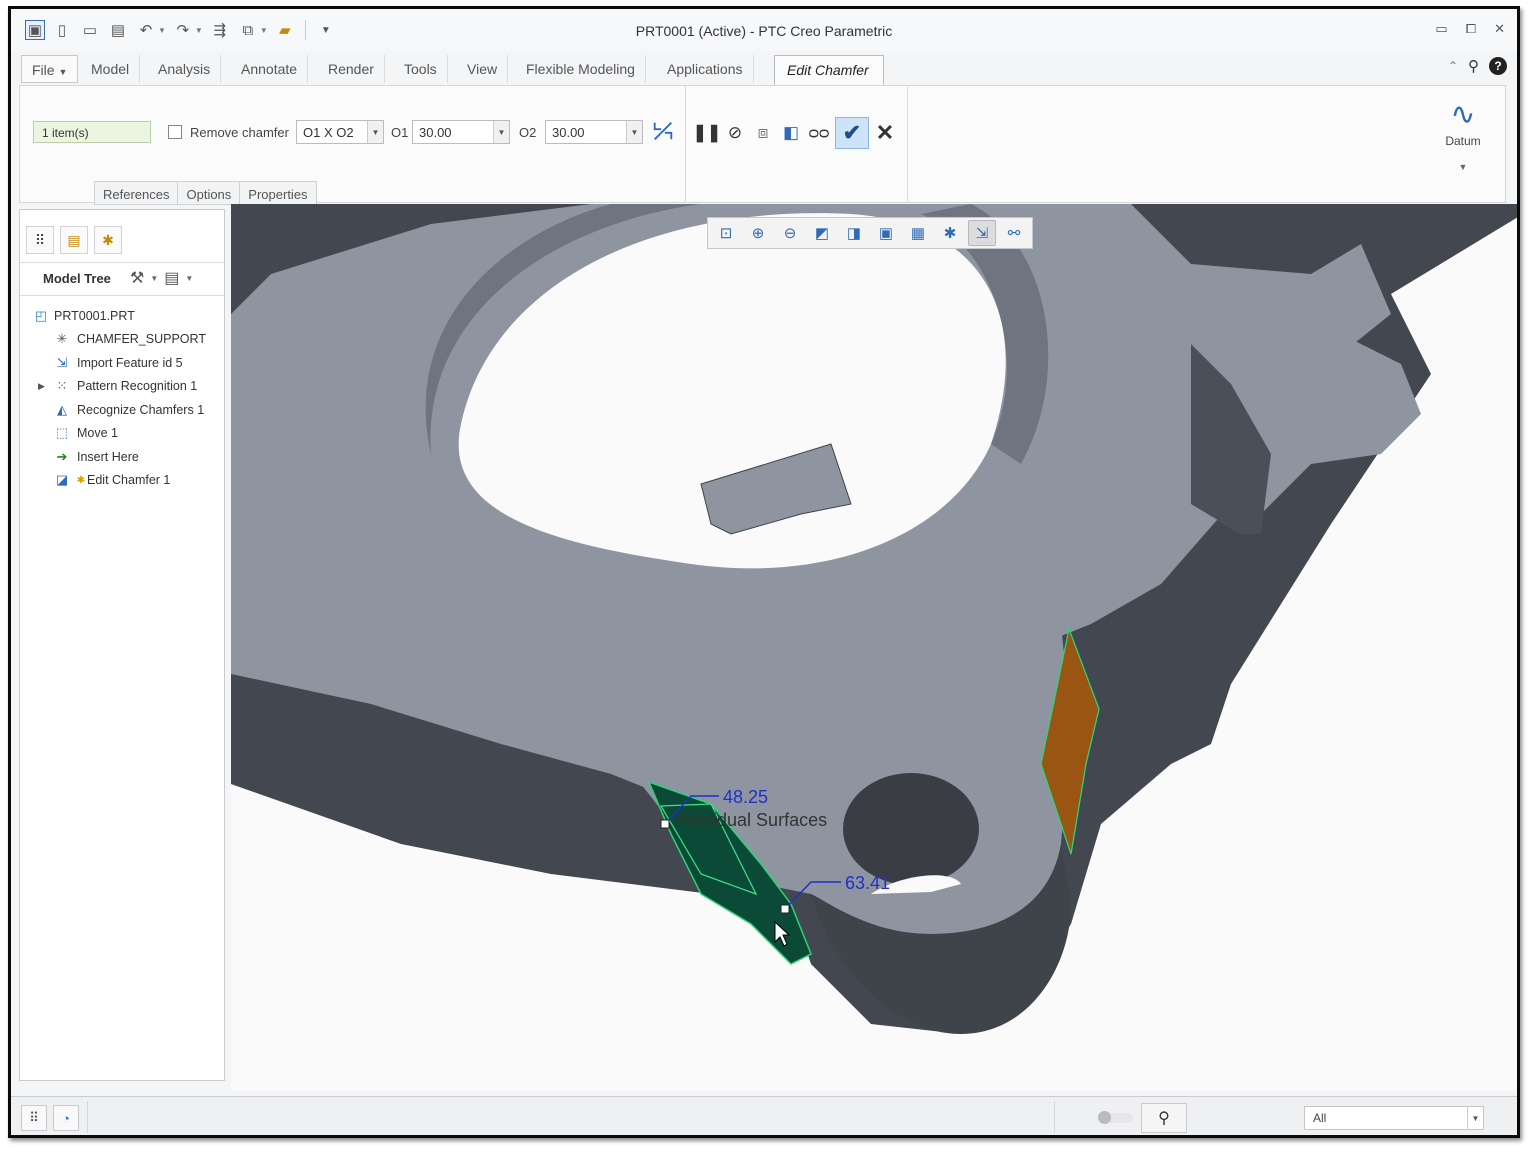 Image resolution: width=1529 pixels, height=1149 pixels. Describe the element at coordinates (136, 193) in the screenshot. I see `tab-references: References` at that location.